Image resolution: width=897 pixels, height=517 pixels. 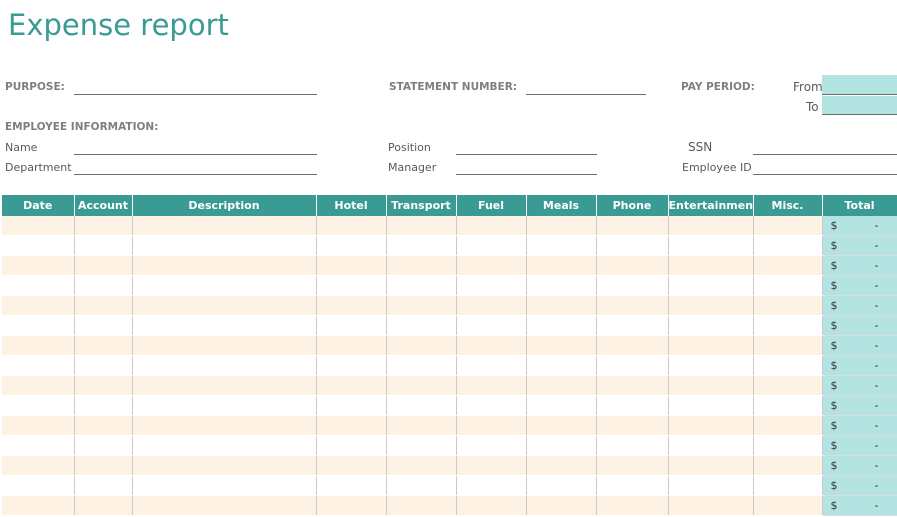 What do you see at coordinates (195, 174) in the screenshot?
I see `department-field` at bounding box center [195, 174].